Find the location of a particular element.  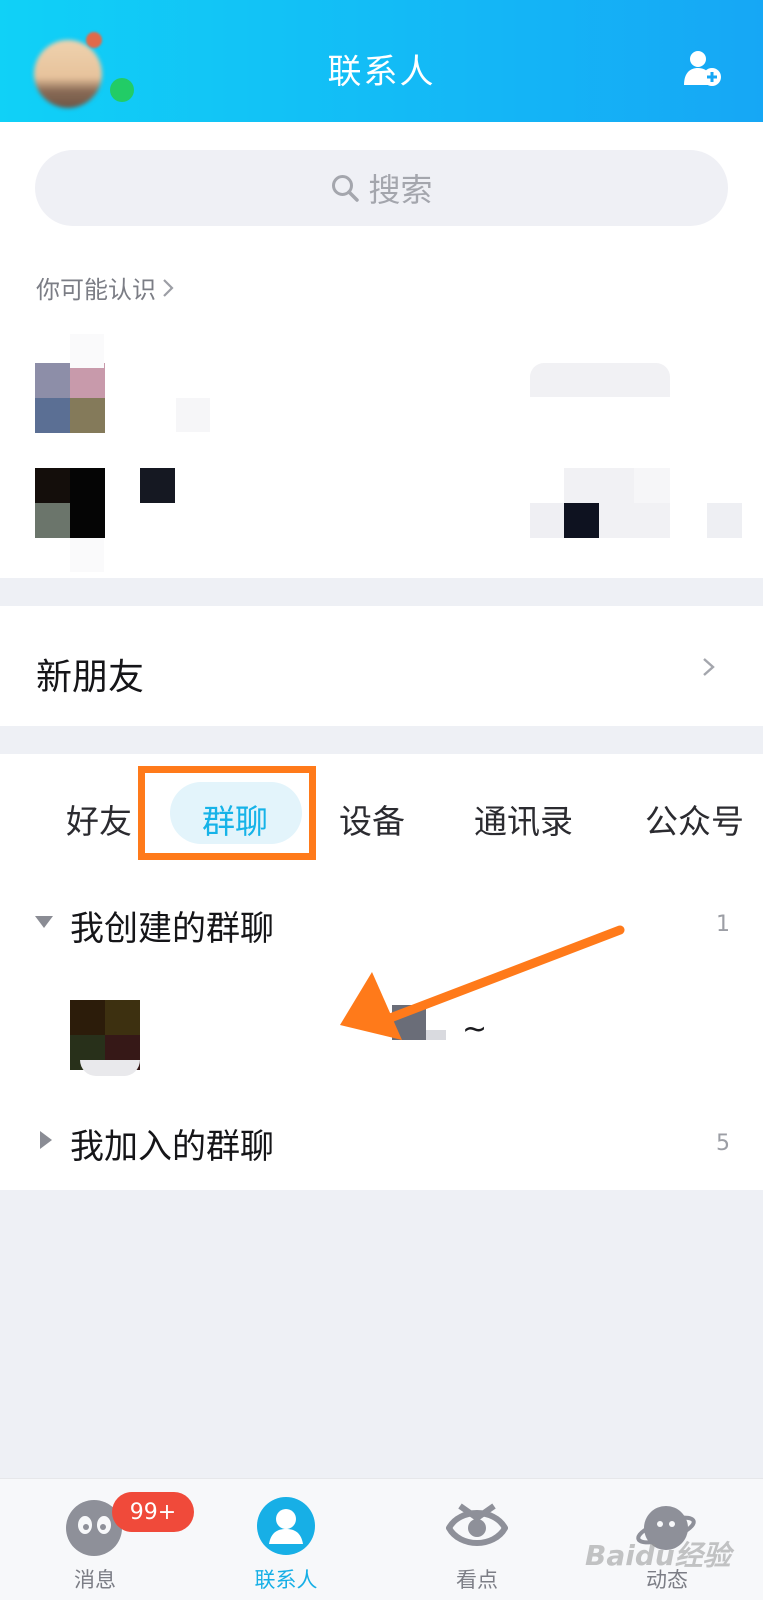

new-friends-label: 新朋友 is located at coordinates (90, 677).